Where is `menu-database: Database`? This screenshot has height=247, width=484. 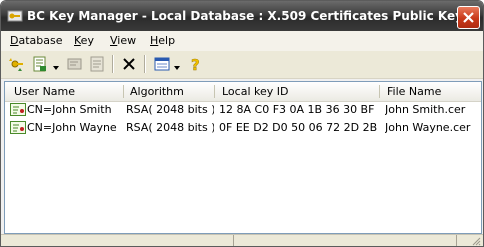 menu-database: Database is located at coordinates (36, 40).